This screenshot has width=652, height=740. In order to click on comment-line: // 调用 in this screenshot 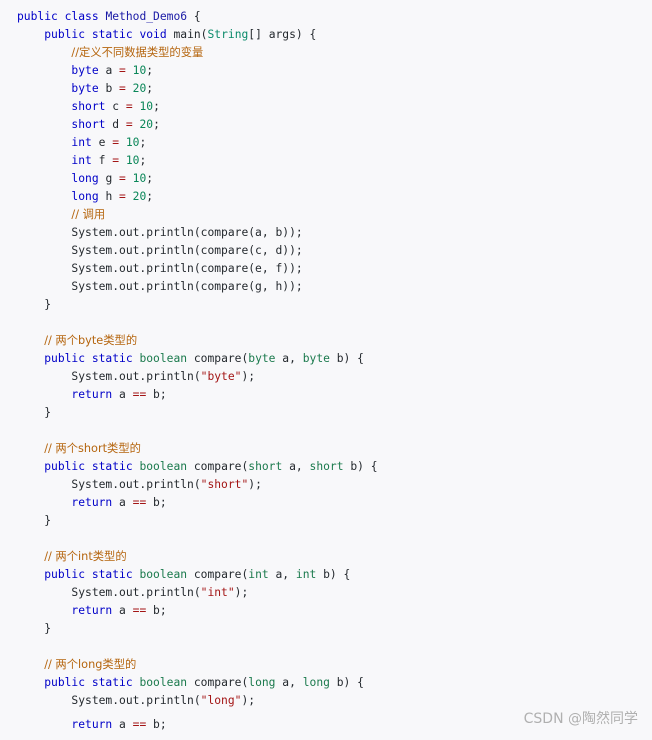, I will do `click(334, 215)`.